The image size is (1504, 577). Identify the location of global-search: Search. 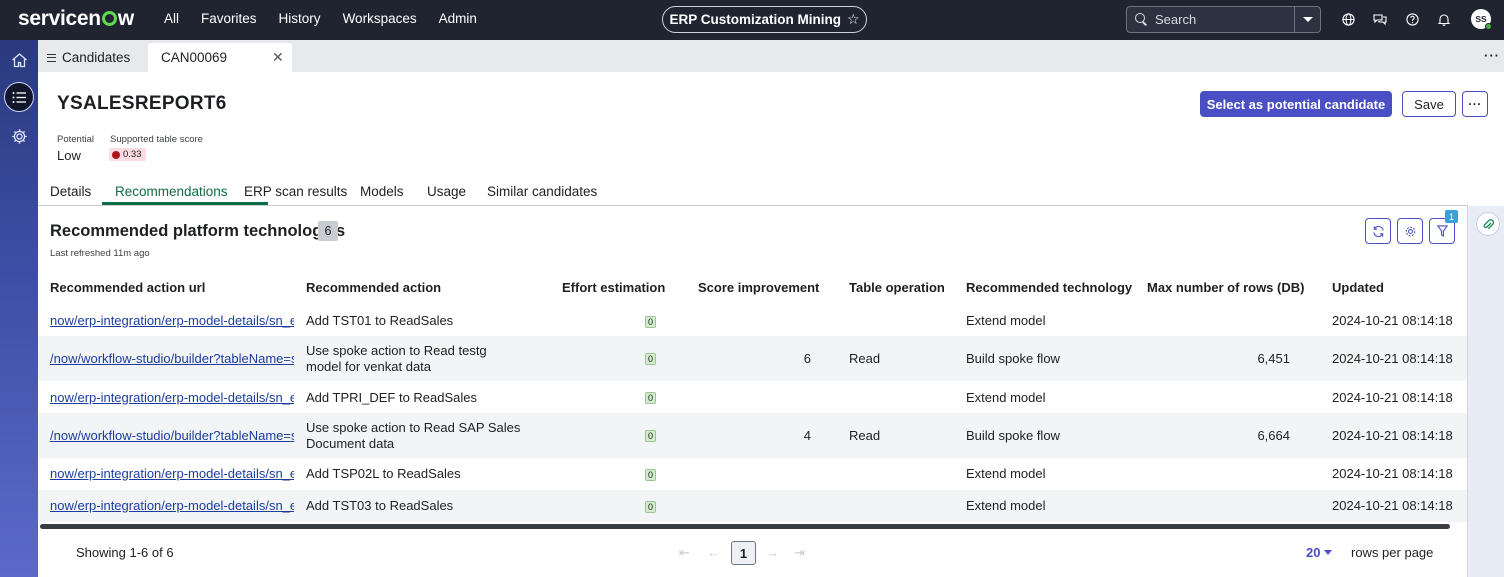
(1223, 19).